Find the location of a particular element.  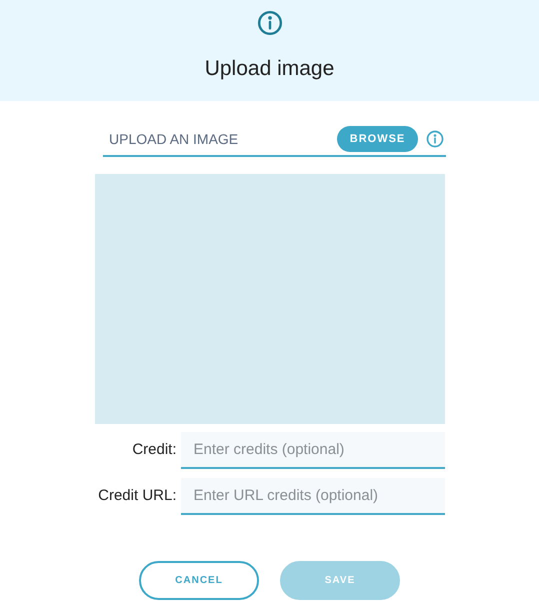

input-field: Enter URL credits (optional) is located at coordinates (312, 496).